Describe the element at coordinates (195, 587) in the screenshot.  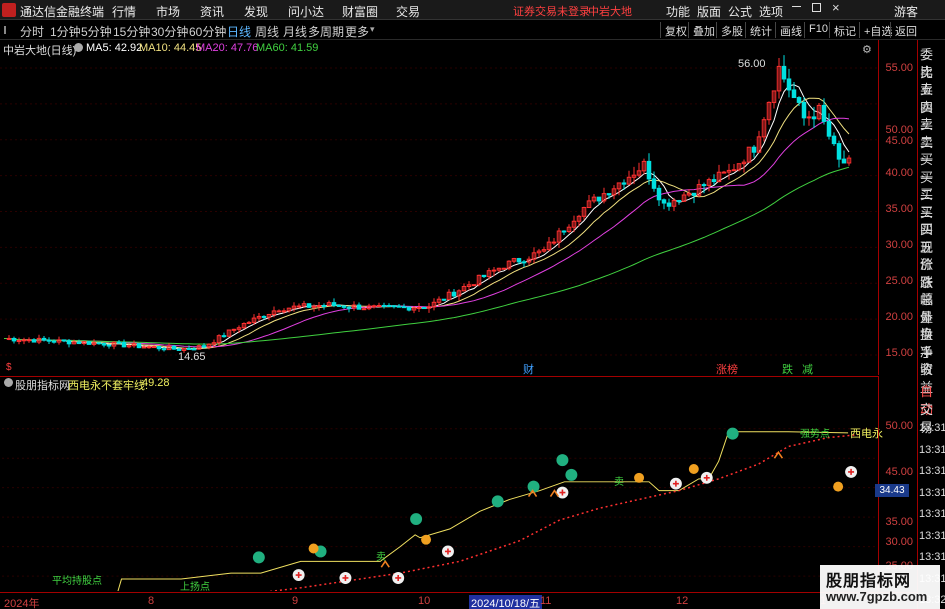
I see `indicator-text-shangyang: 上扬点` at that location.